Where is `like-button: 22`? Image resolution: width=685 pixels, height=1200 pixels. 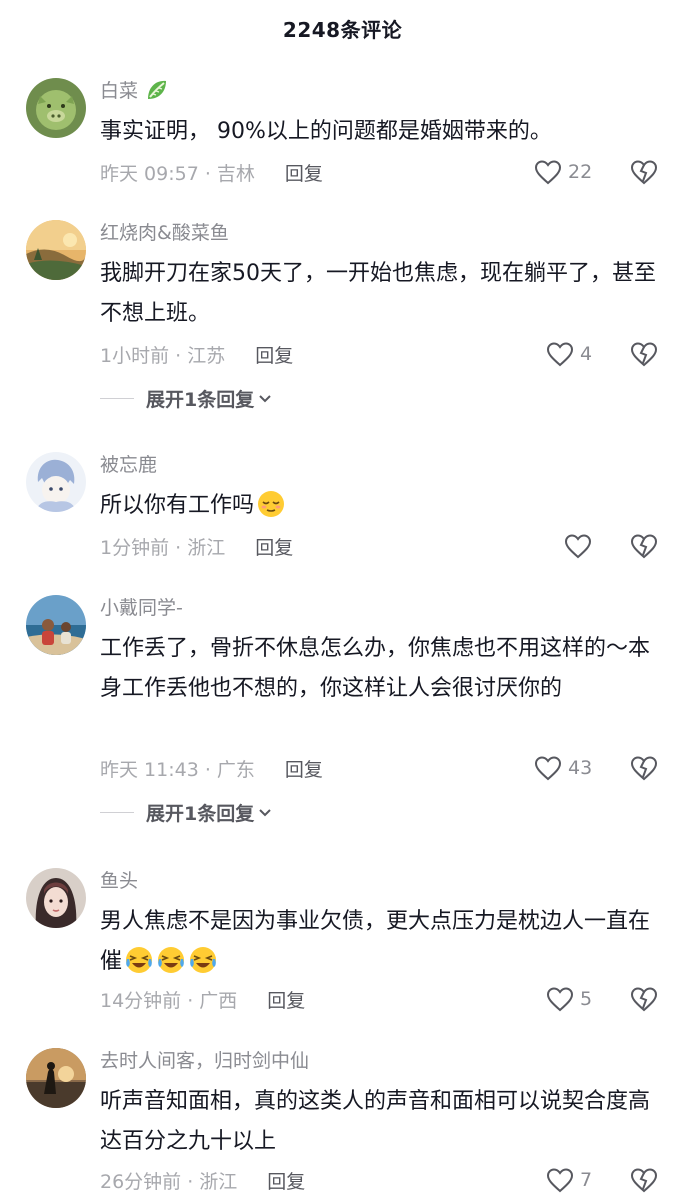 like-button: 22 is located at coordinates (563, 172).